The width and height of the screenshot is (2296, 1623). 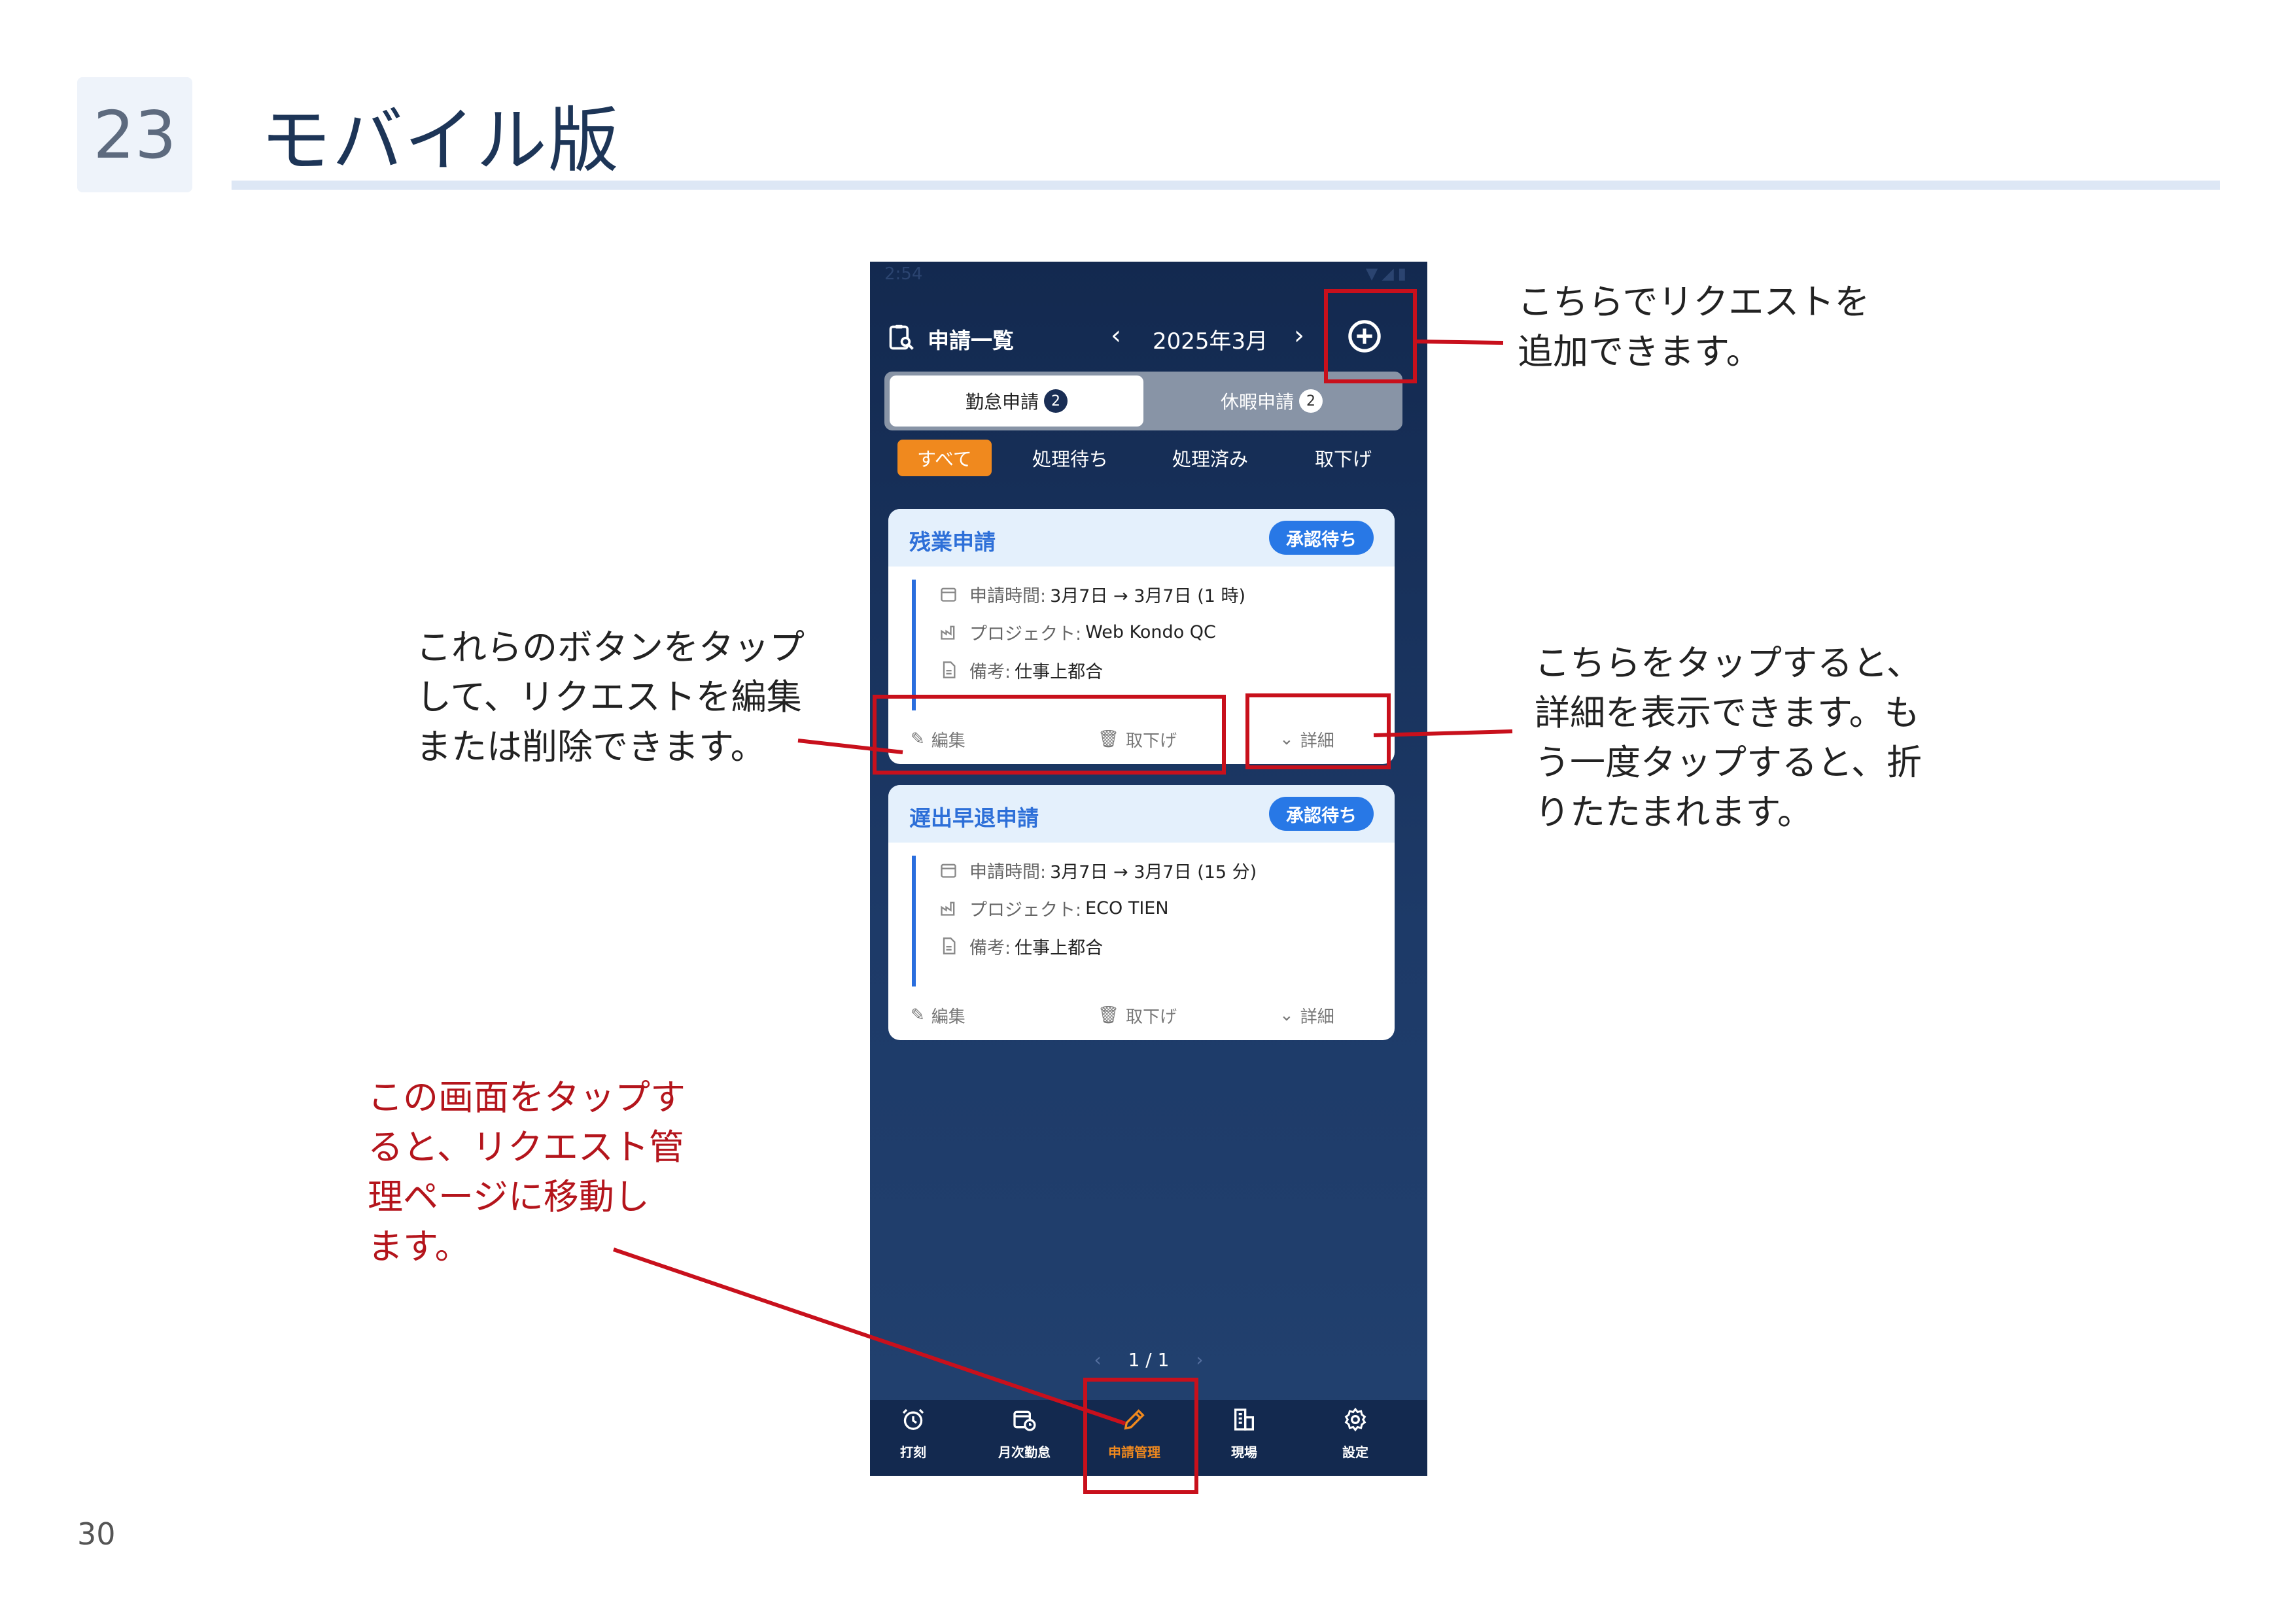 I want to click on highlight-edit-withdraw, so click(x=1049, y=735).